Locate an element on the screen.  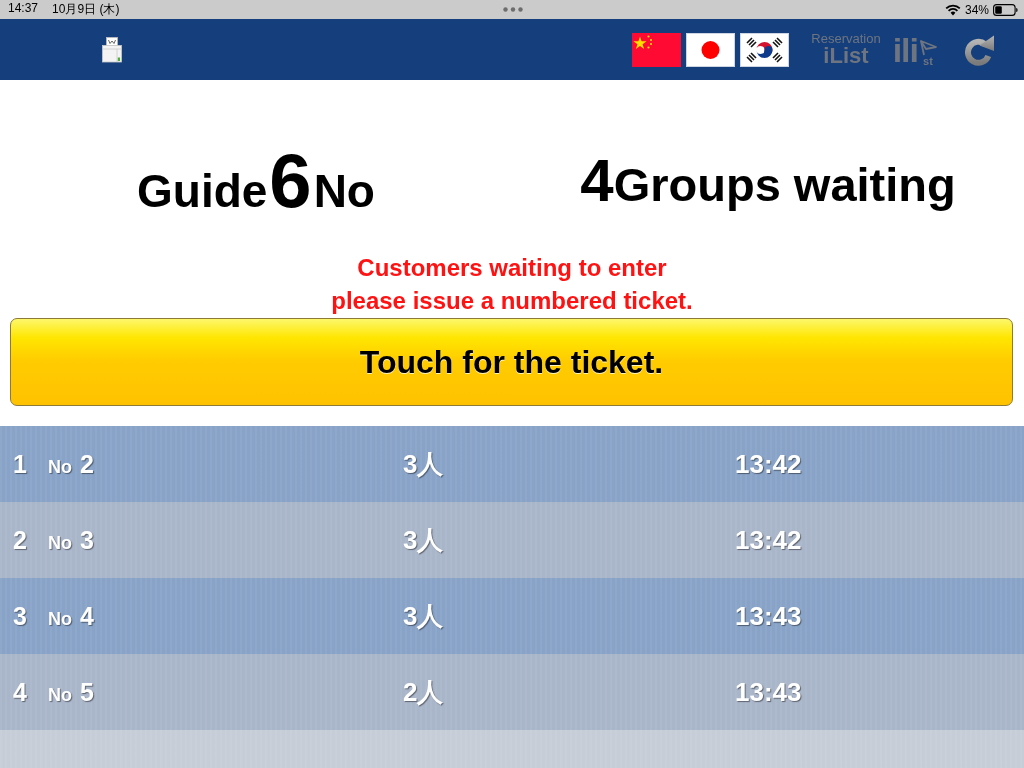
brand-logo-text: ili is located at coordinates (905, 49).